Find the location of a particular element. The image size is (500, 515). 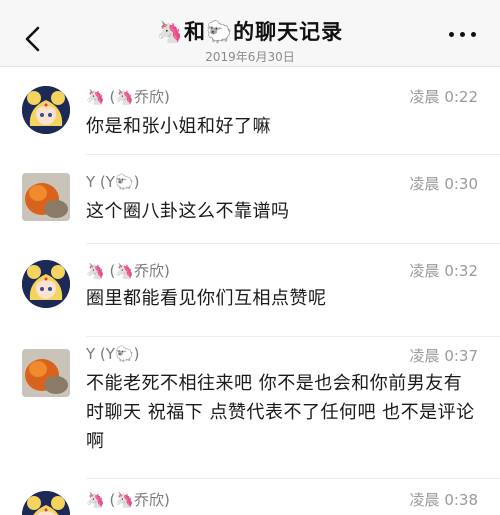

chat-message: 🦄 (🦄乔欣) 凌晨 0:38 is located at coordinates (250, 497).